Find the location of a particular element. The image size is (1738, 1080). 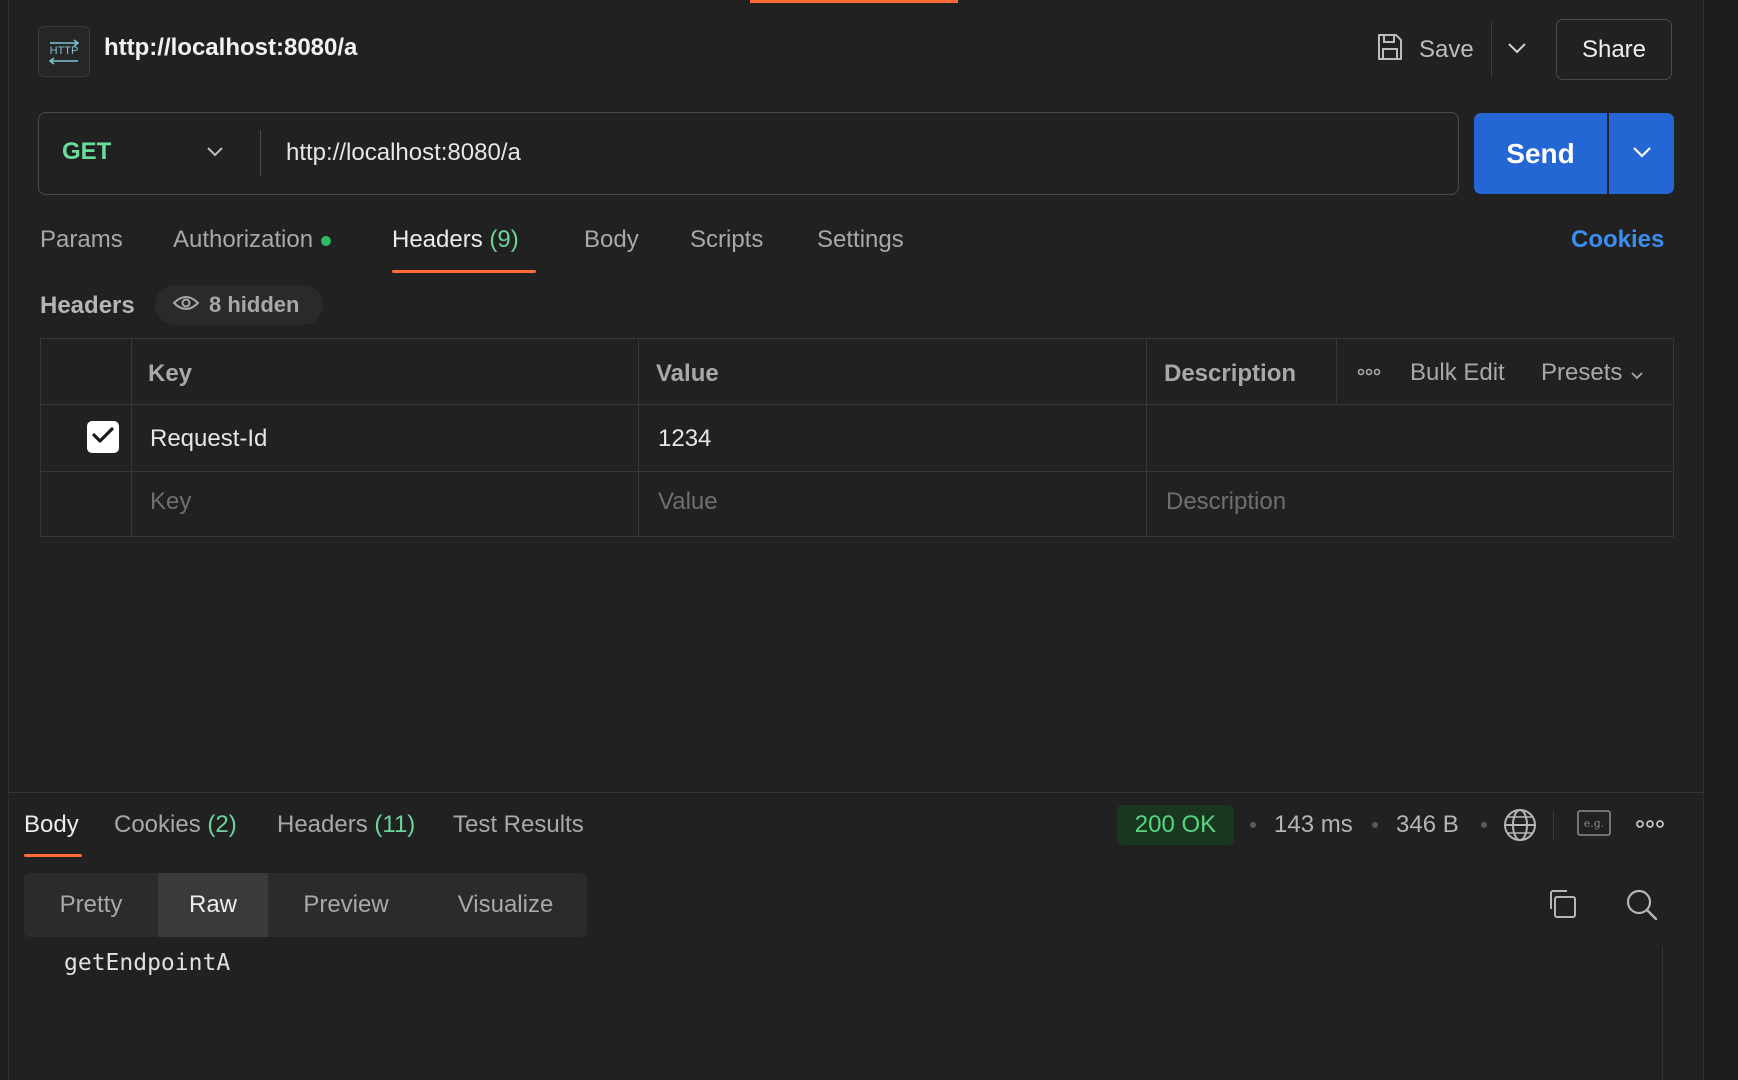

url-bar is located at coordinates (748, 153).